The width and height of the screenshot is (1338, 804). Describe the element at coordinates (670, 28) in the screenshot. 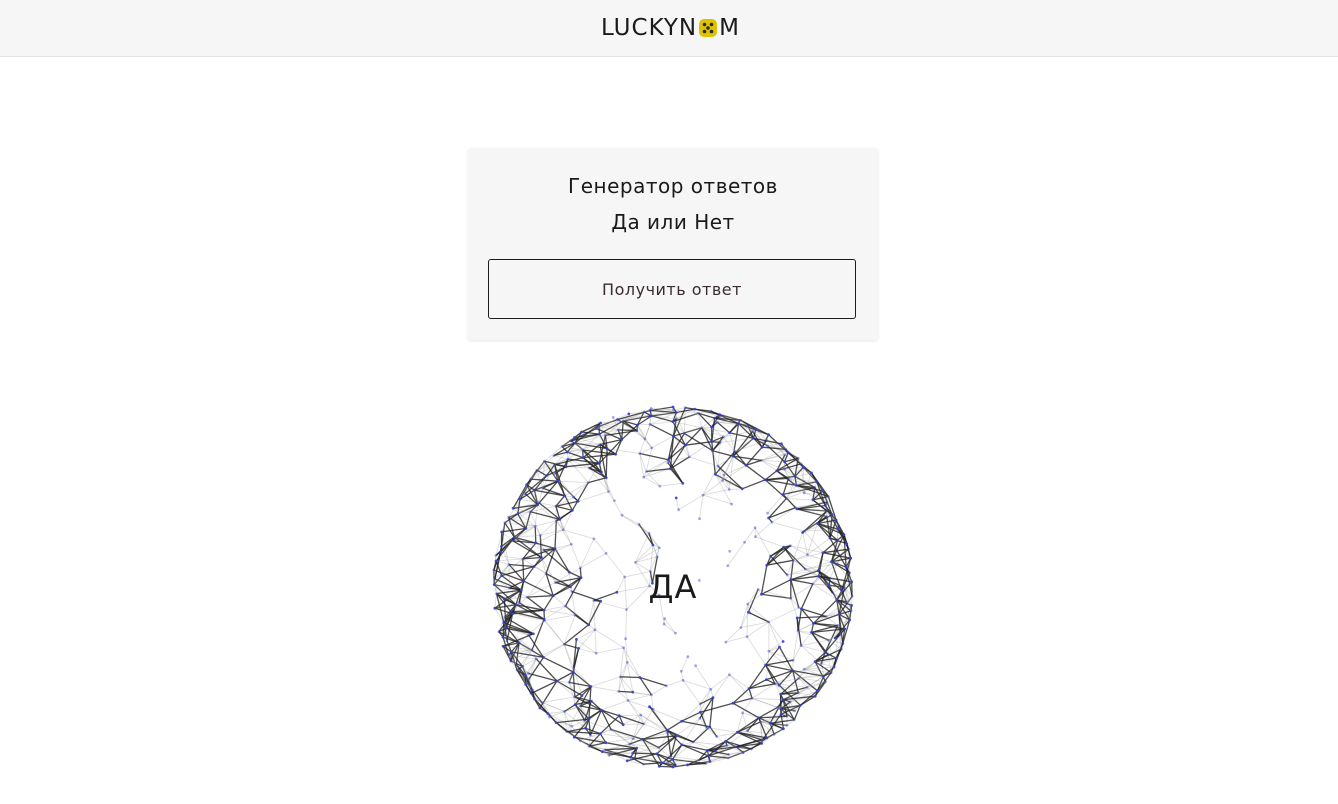

I see `site-logo: LUCKYN M` at that location.